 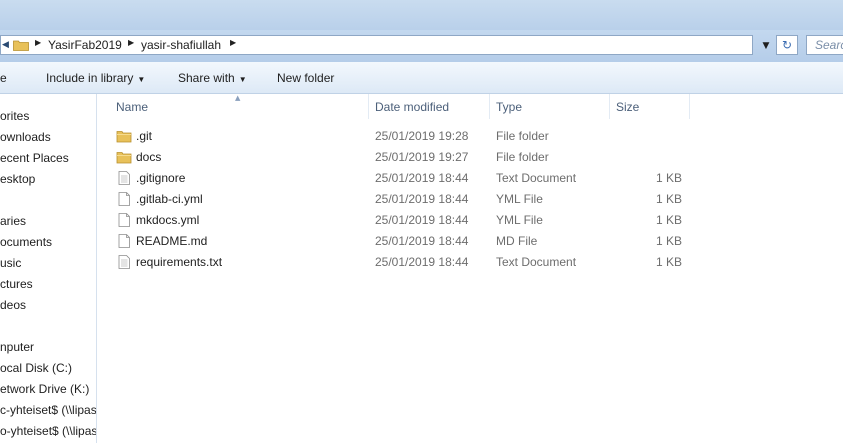 What do you see at coordinates (470, 136) in the screenshot?
I see `file-row: .git 25/01/2019 19:28 File folder` at bounding box center [470, 136].